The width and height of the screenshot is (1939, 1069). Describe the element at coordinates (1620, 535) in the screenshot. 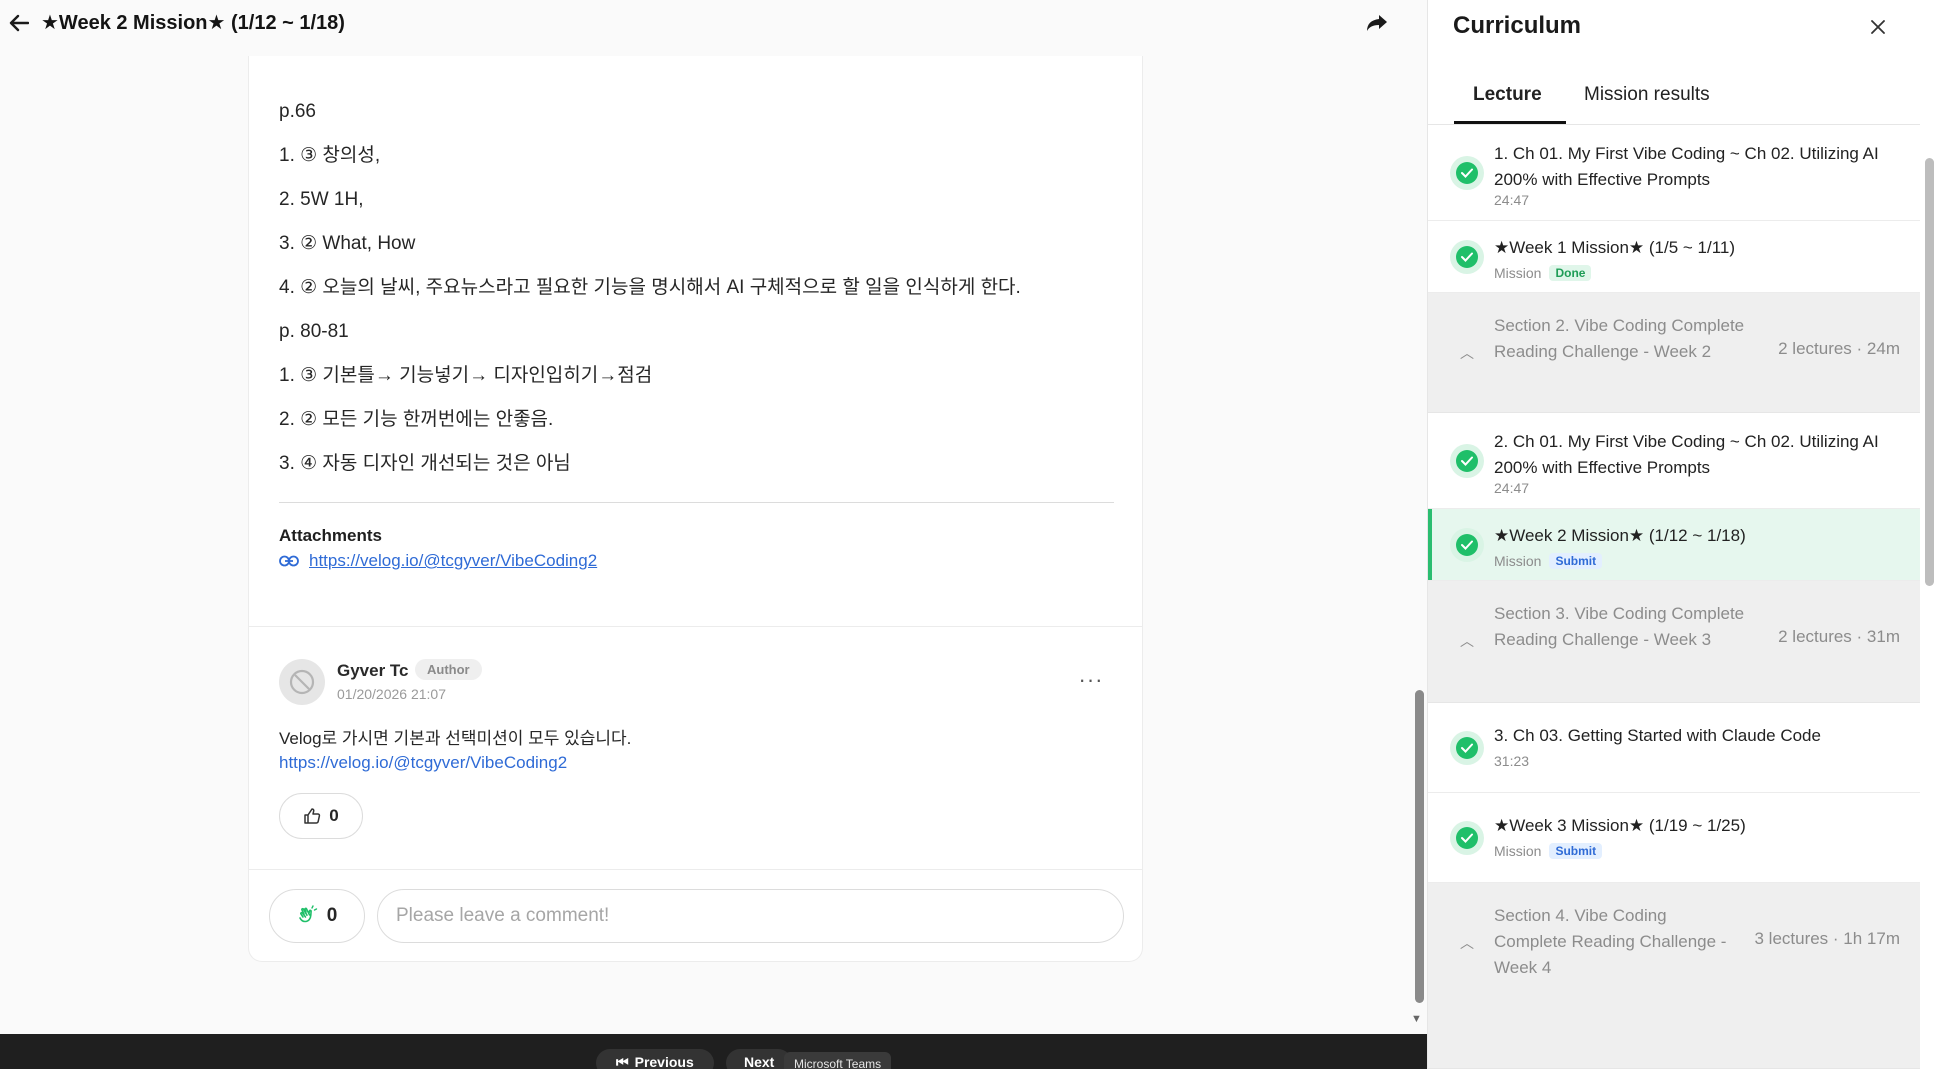

I see `mission-title: ★Week 2 Mission★ (1/12 ~ 1/18)` at that location.